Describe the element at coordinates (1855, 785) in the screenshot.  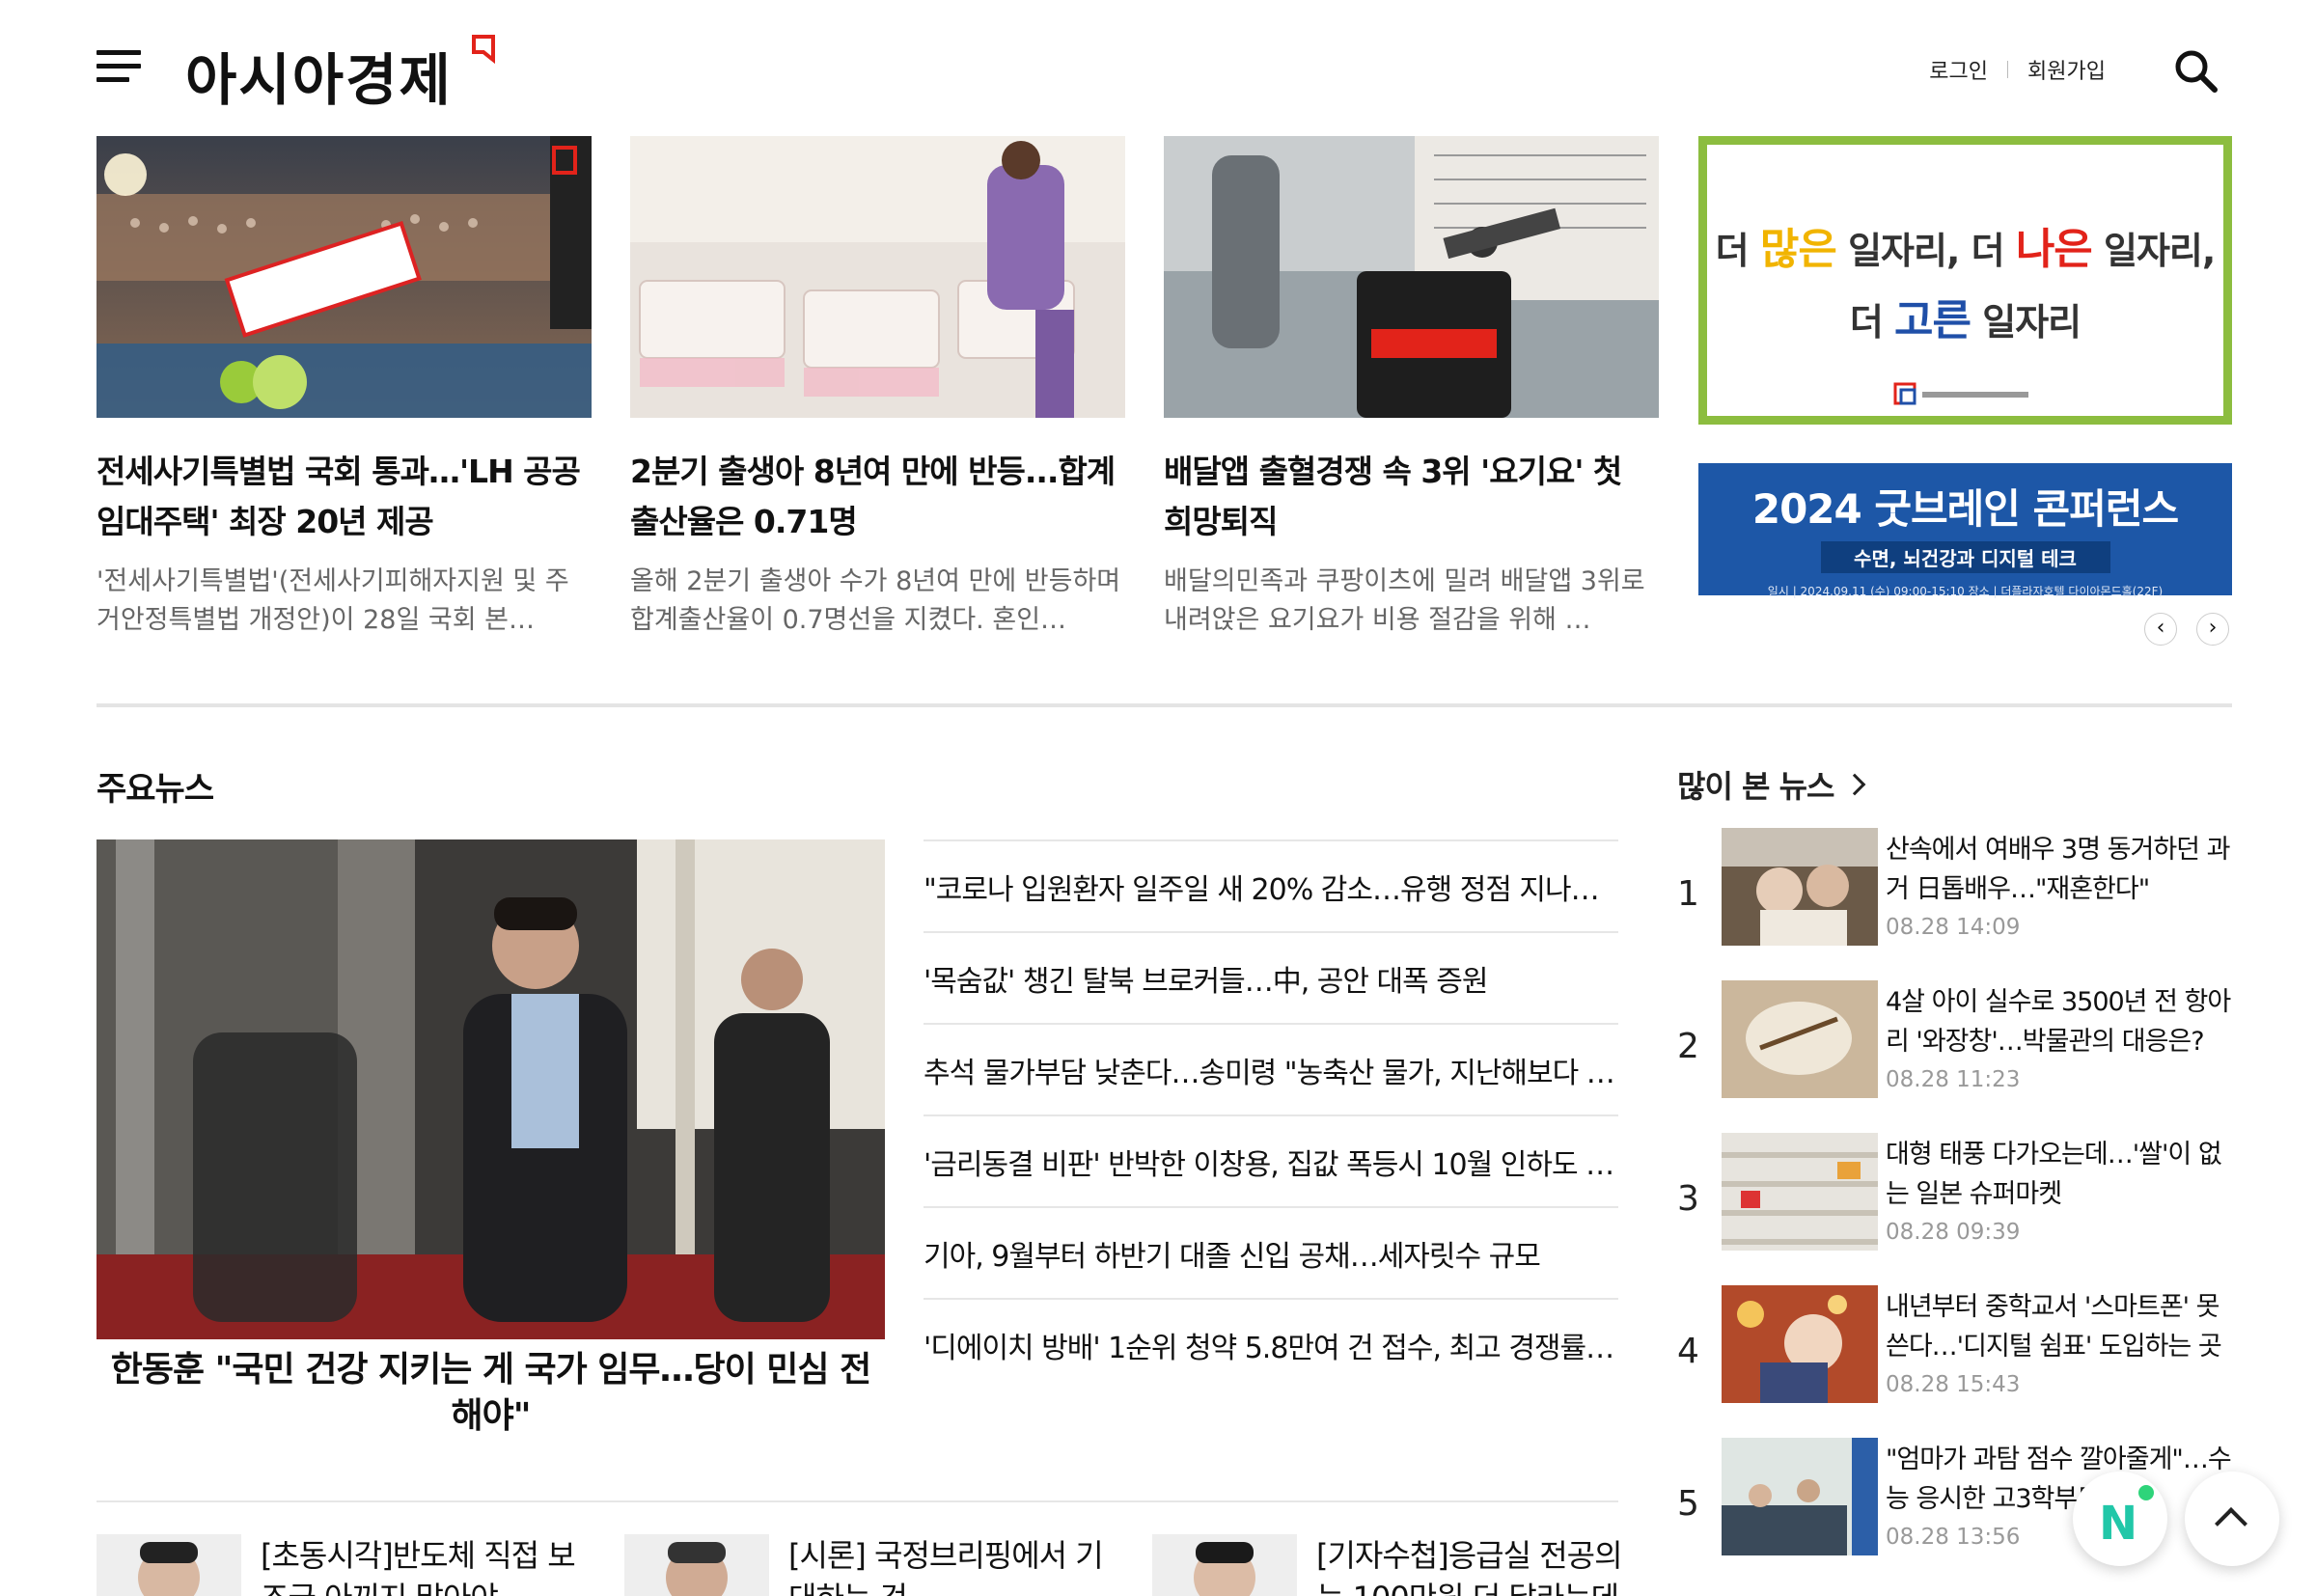
I see `chevron-right-icon` at that location.